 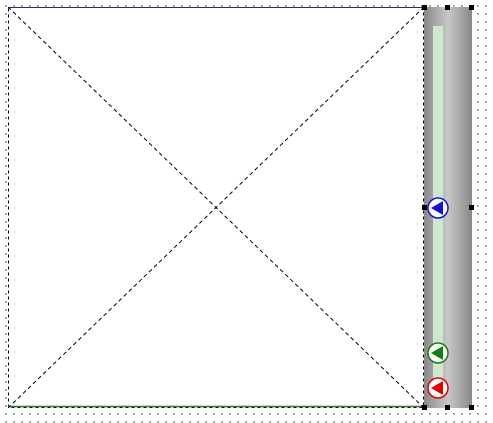 I want to click on slider-thumb-blue, so click(x=438, y=208).